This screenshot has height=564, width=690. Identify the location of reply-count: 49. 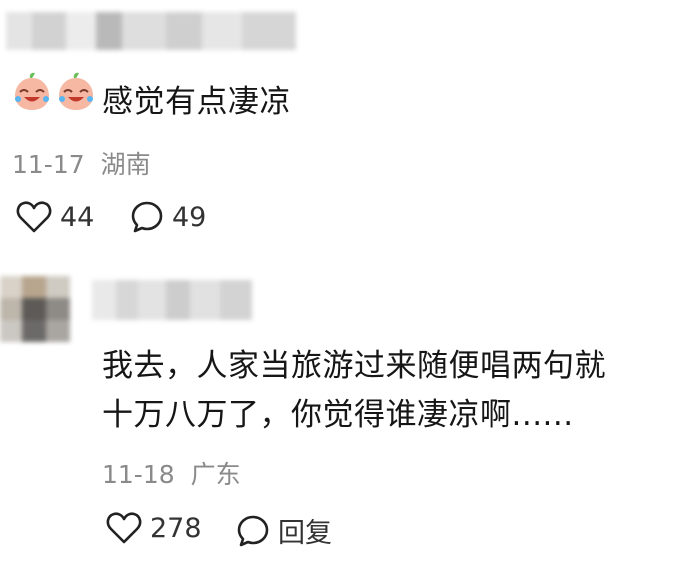
(189, 217).